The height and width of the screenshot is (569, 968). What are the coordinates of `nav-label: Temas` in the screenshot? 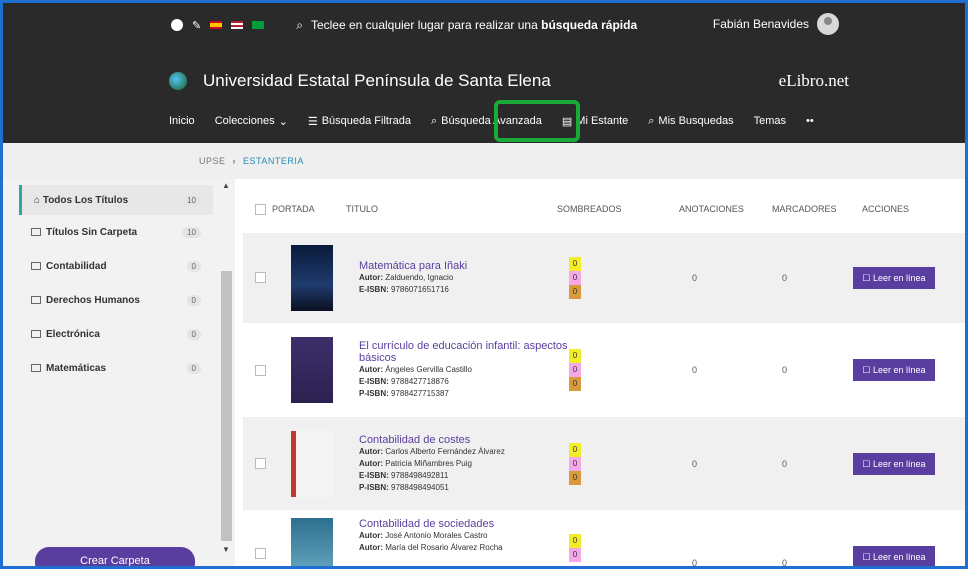 It's located at (770, 121).